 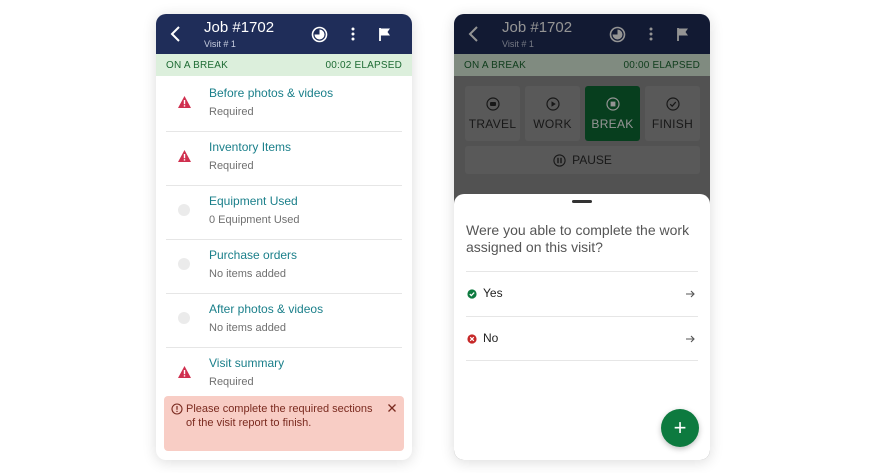 I want to click on alert-circle-icon, so click(x=177, y=409).